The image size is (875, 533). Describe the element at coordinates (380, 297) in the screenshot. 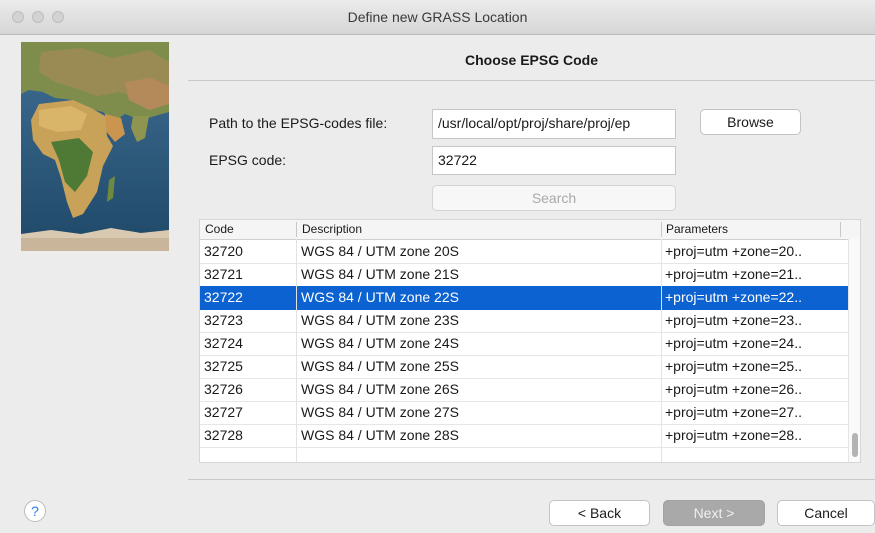

I see `cell-description: WGS 84 / UTM zone 22S` at that location.